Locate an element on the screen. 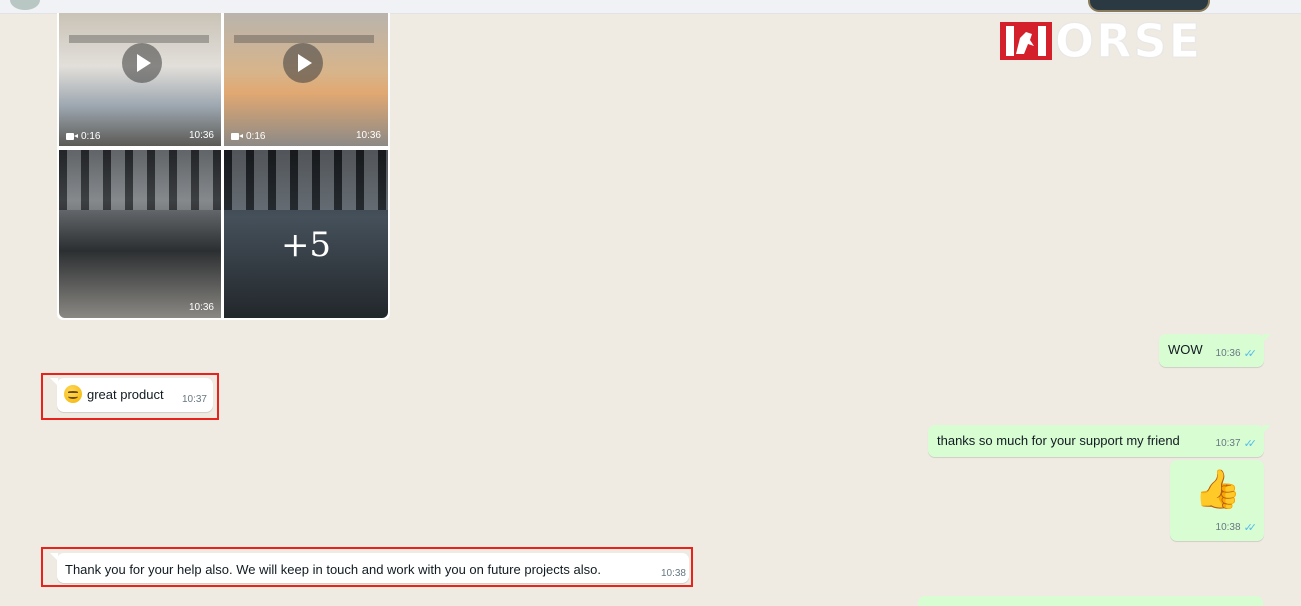 This screenshot has height=606, width=1301. smiling-face-icon is located at coordinates (73, 394).